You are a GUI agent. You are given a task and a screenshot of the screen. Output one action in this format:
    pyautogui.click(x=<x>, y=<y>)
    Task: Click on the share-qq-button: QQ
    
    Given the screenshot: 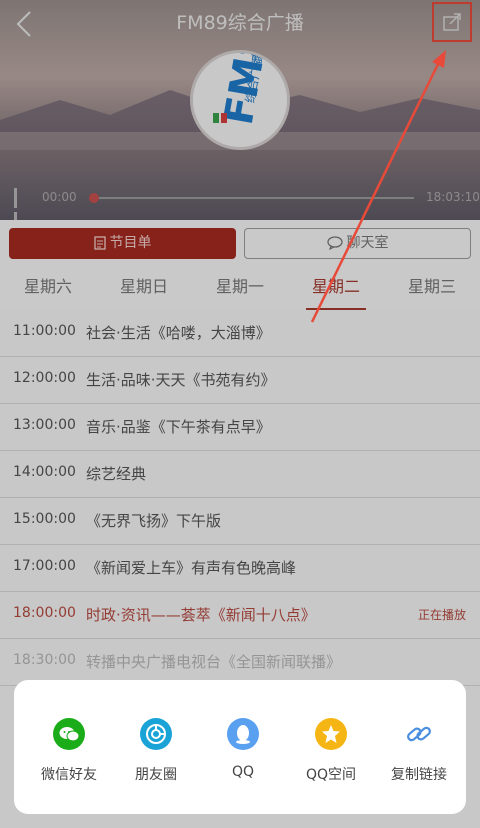 What is the action you would take?
    pyautogui.click(x=243, y=749)
    